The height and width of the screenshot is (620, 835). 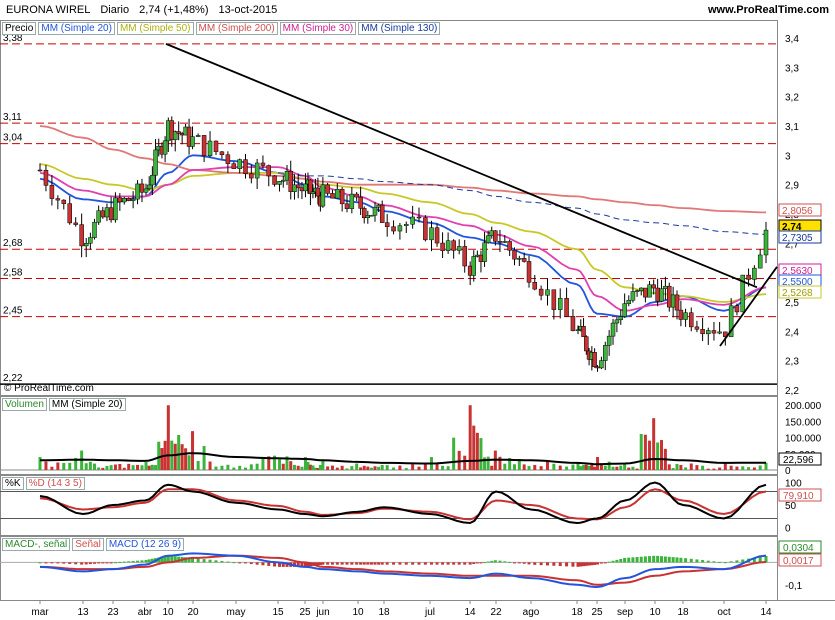 What do you see at coordinates (13, 483) in the screenshot?
I see `legend-k: %K` at bounding box center [13, 483].